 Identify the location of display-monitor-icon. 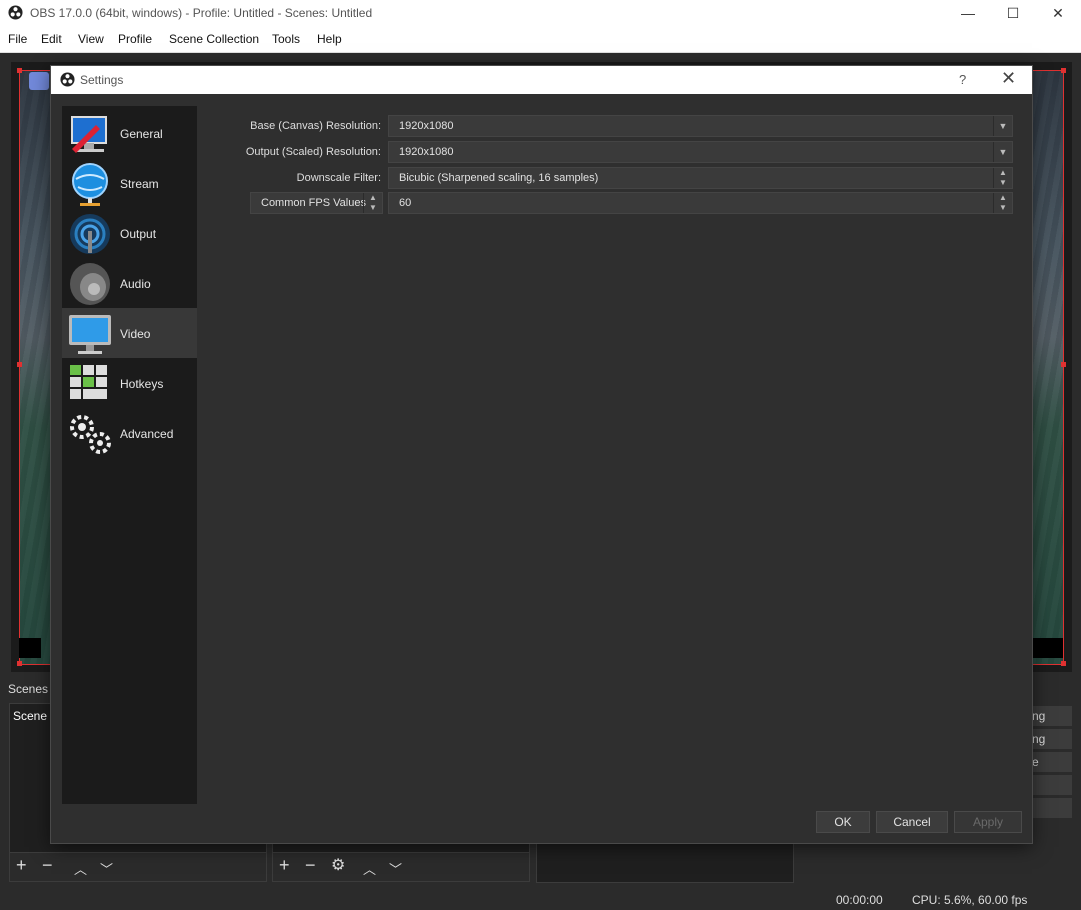
(90, 334).